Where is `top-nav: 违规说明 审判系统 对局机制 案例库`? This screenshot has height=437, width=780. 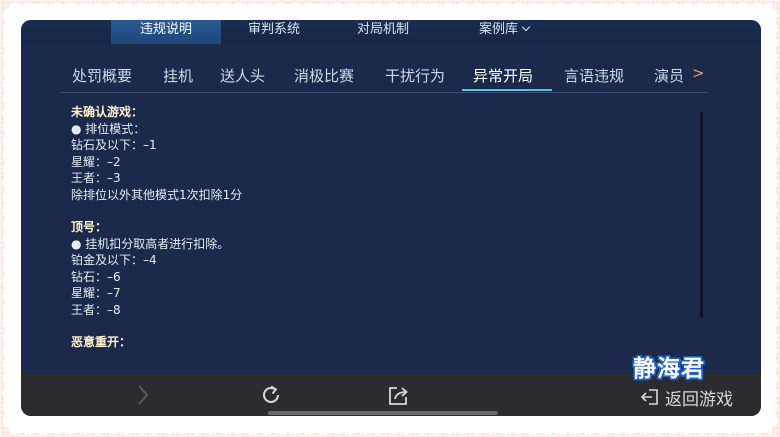
top-nav: 违规说明 审判系统 对局机制 案例库 is located at coordinates (391, 32).